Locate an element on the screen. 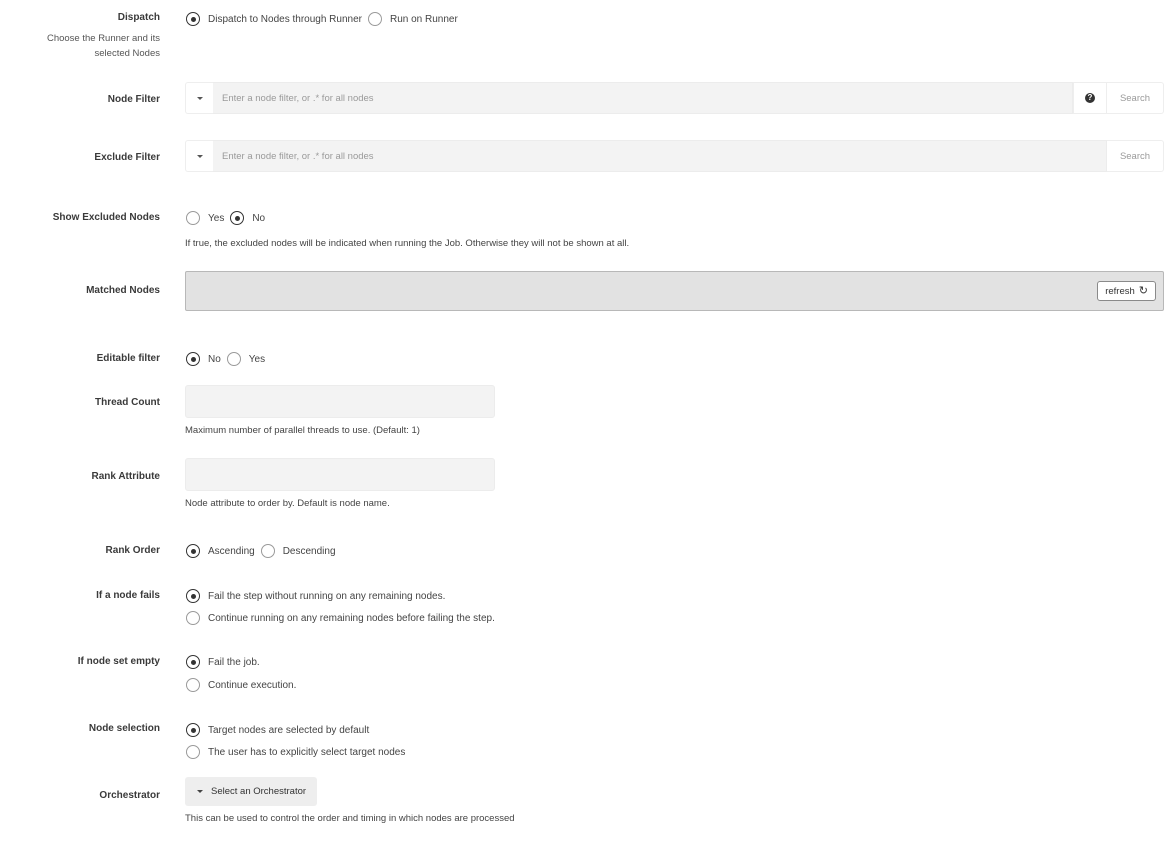 The width and height of the screenshot is (1174, 848). select-orchestrator-button: Select an Orchestrator is located at coordinates (251, 791).